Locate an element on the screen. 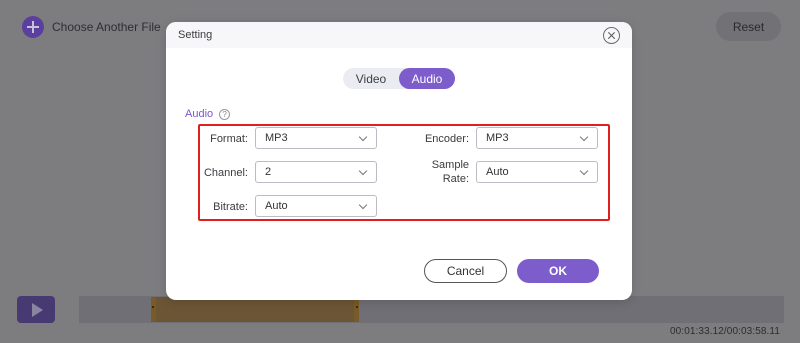 The height and width of the screenshot is (343, 800). encoder-label: Encoder: is located at coordinates (446, 139).